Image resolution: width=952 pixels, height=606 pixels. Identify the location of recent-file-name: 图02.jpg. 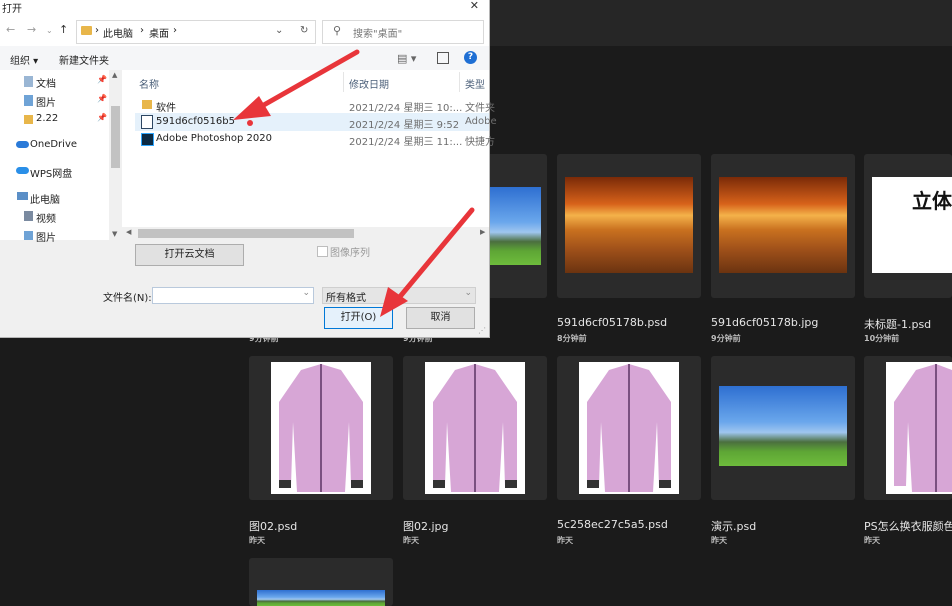
(426, 526).